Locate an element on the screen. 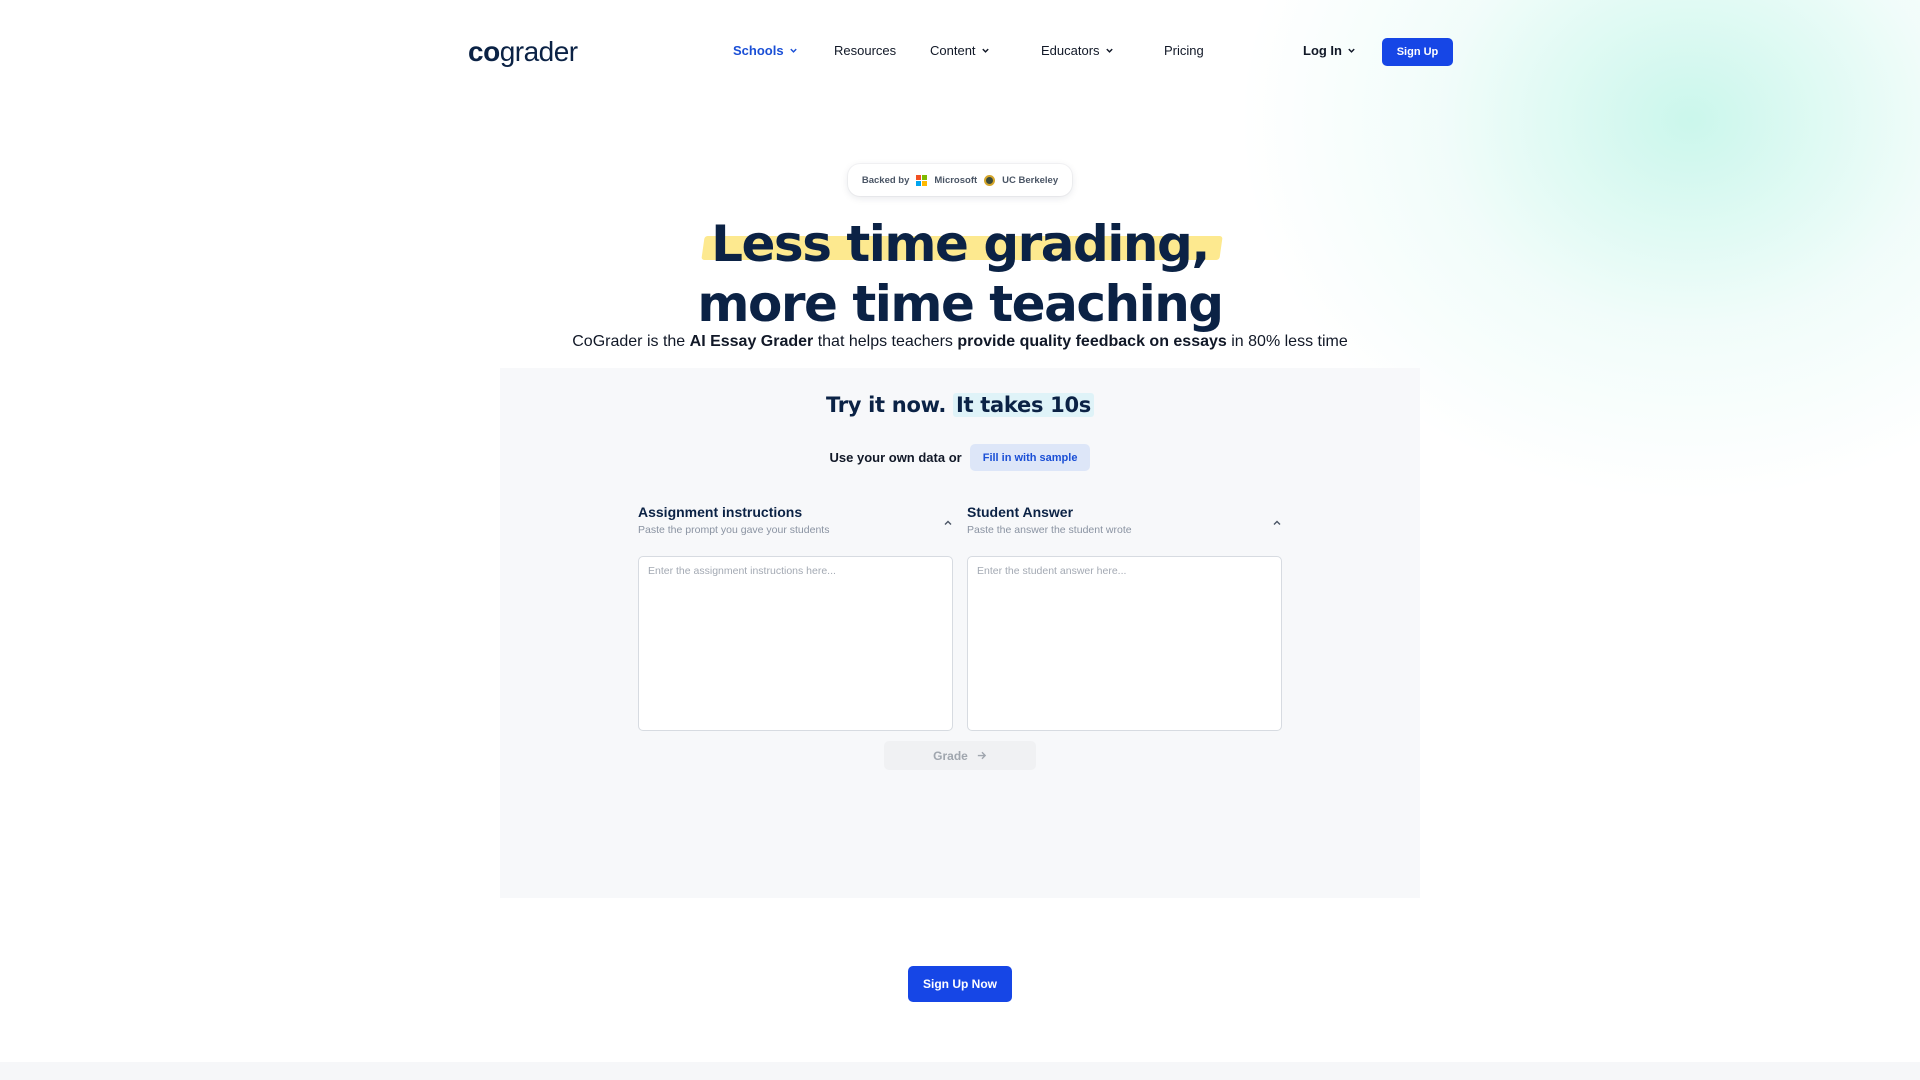 This screenshot has width=1920, height=1080. hero-line-2: more time teaching is located at coordinates (960, 304).